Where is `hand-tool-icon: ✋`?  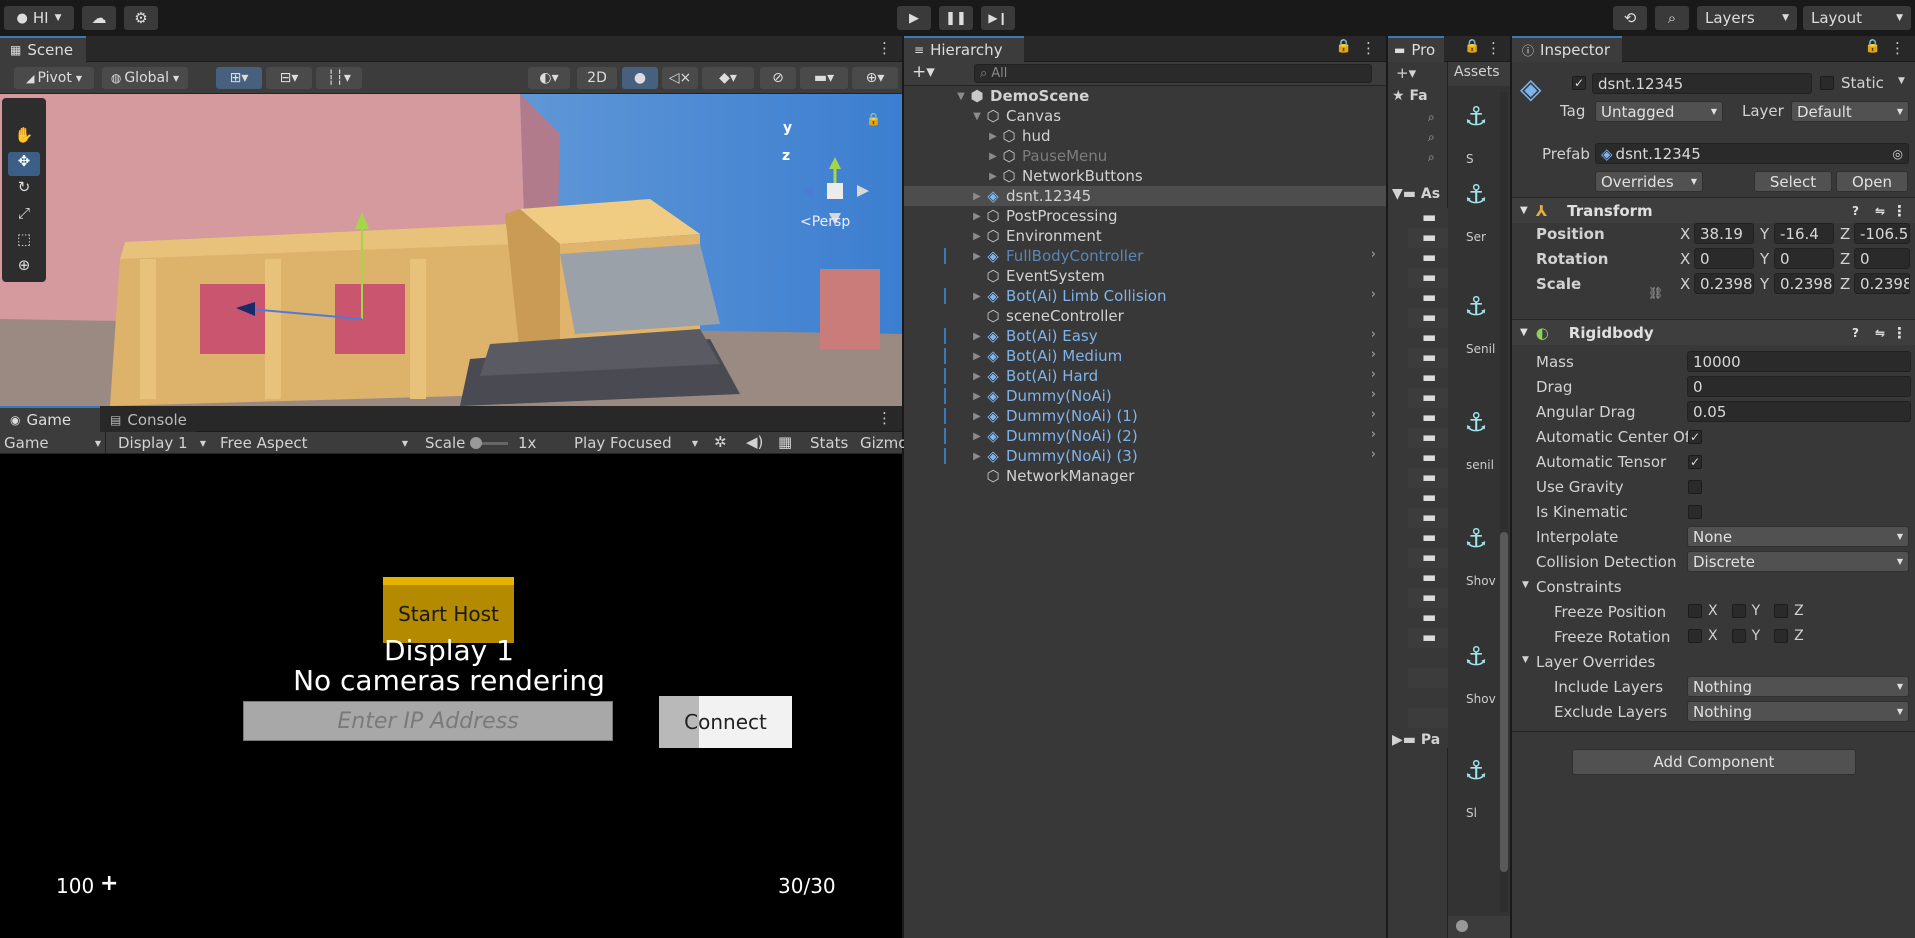 hand-tool-icon: ✋ is located at coordinates (24, 138).